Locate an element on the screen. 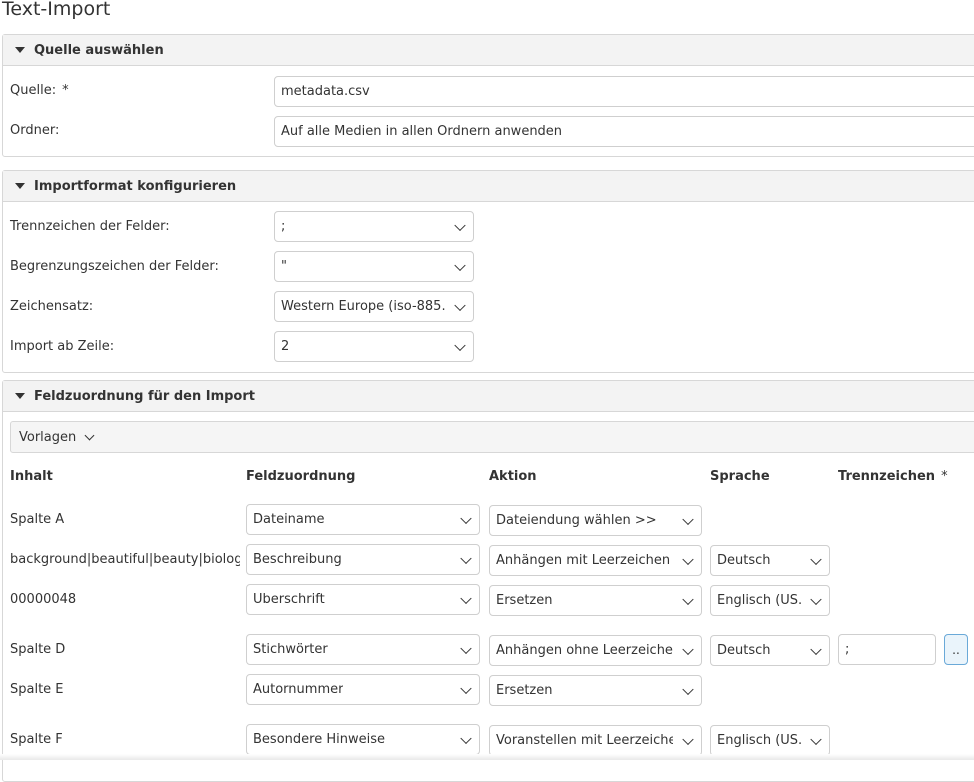 The width and height of the screenshot is (974, 782). field-delimiter-label: Begrenzungszeichen der Felder: is located at coordinates (114, 266).